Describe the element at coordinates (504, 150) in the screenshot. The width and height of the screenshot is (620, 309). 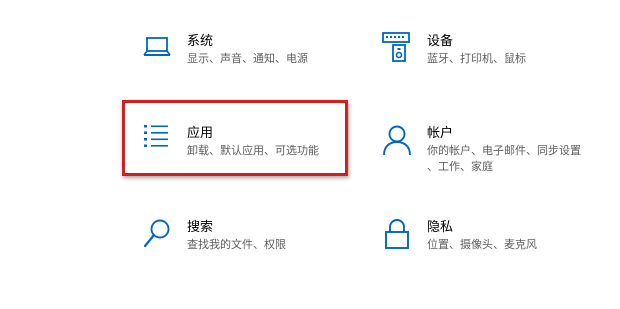
I see `tile-description: 你的帐户、电子邮件、同步设置` at that location.